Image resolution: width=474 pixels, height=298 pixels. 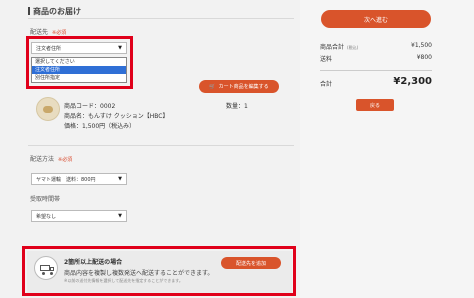 What do you see at coordinates (116, 116) in the screenshot?
I see `product-name: 商品名：もんすけ クッション【HBC】` at bounding box center [116, 116].